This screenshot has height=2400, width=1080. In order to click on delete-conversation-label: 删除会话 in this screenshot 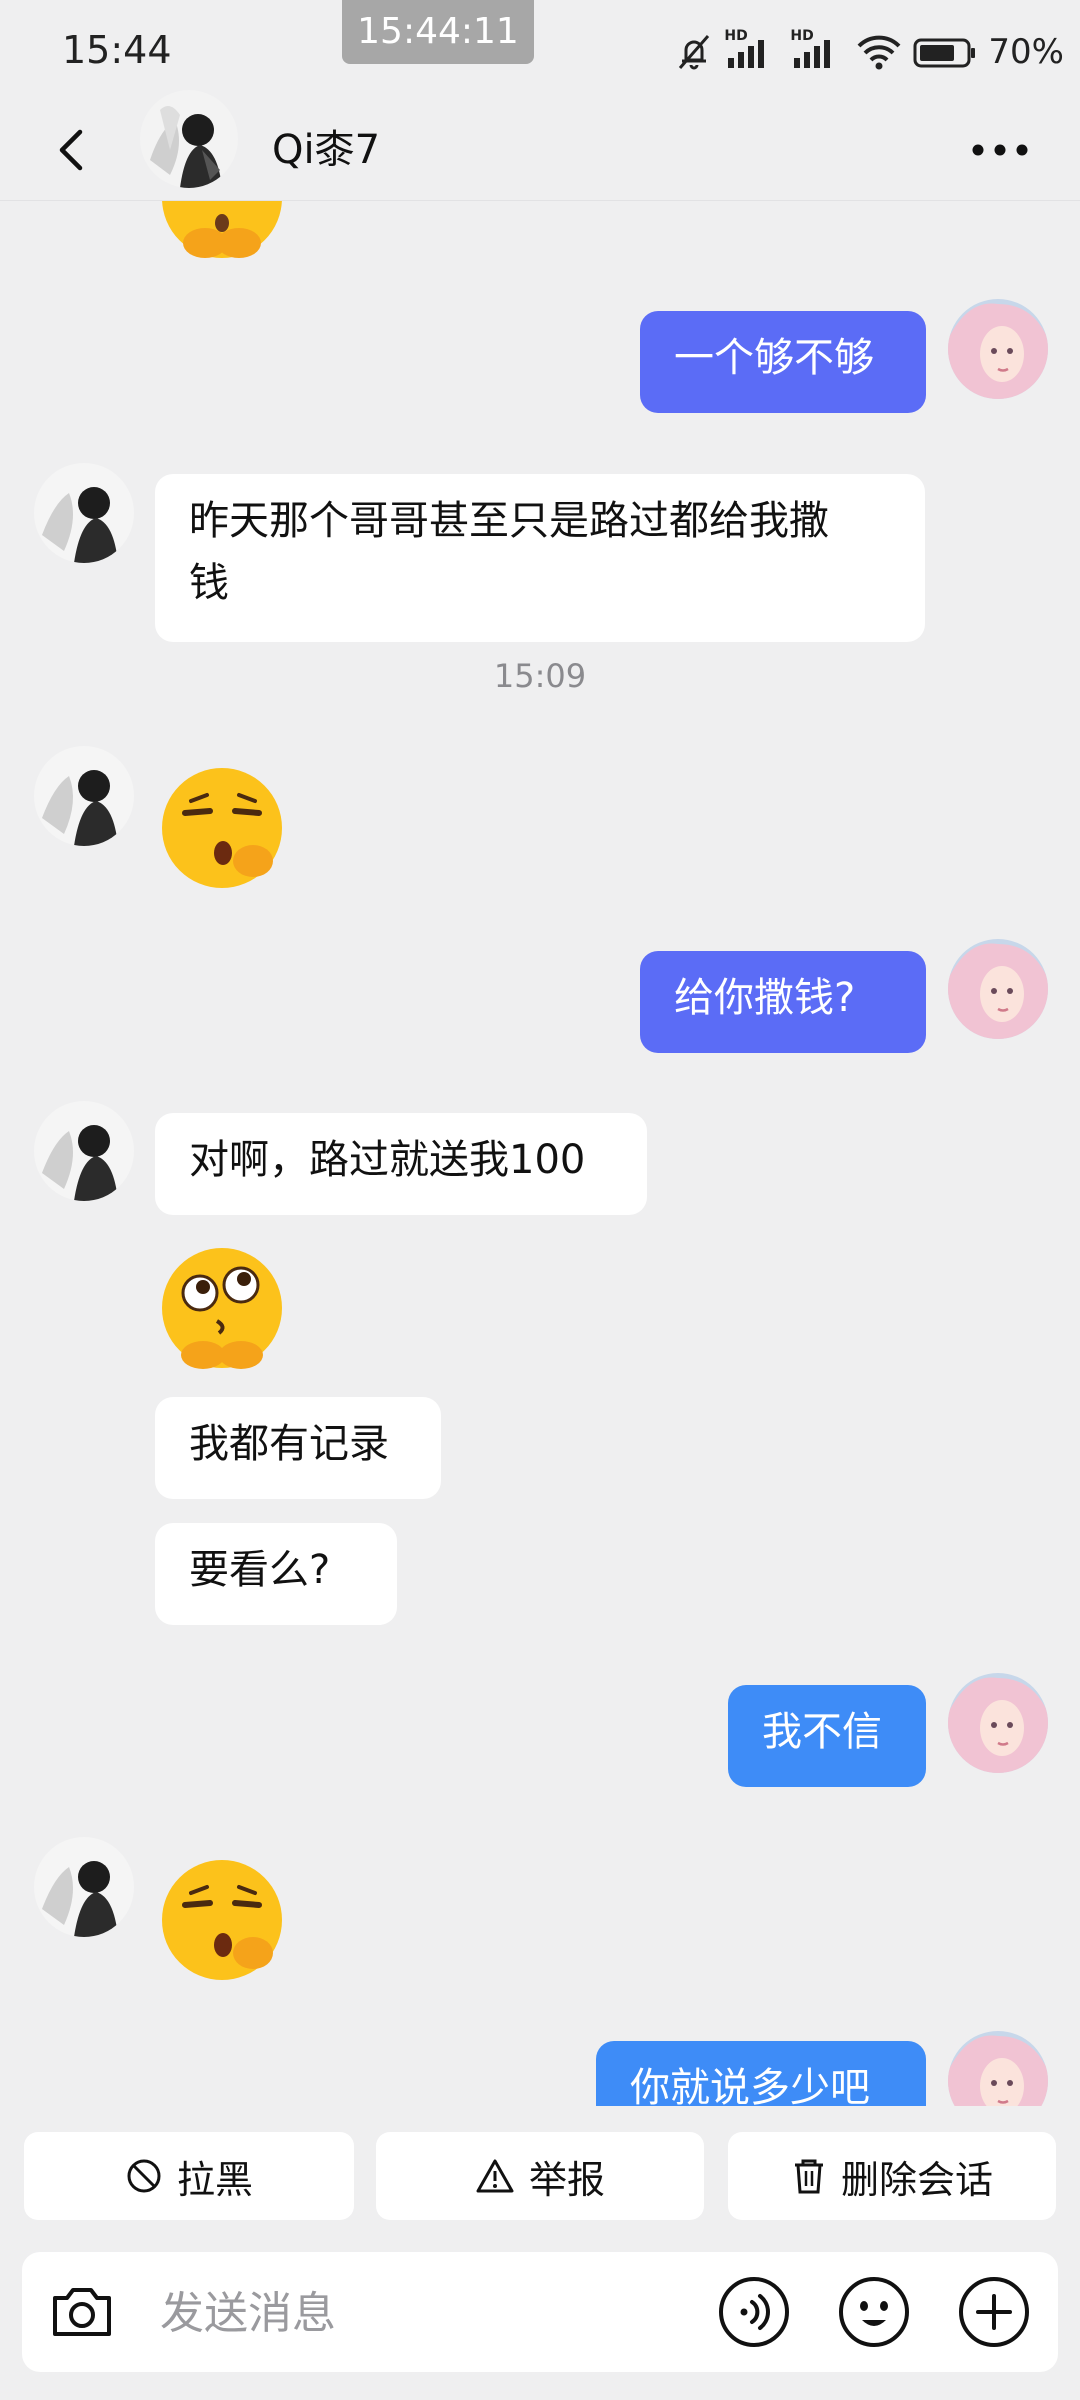, I will do `click(916, 2179)`.